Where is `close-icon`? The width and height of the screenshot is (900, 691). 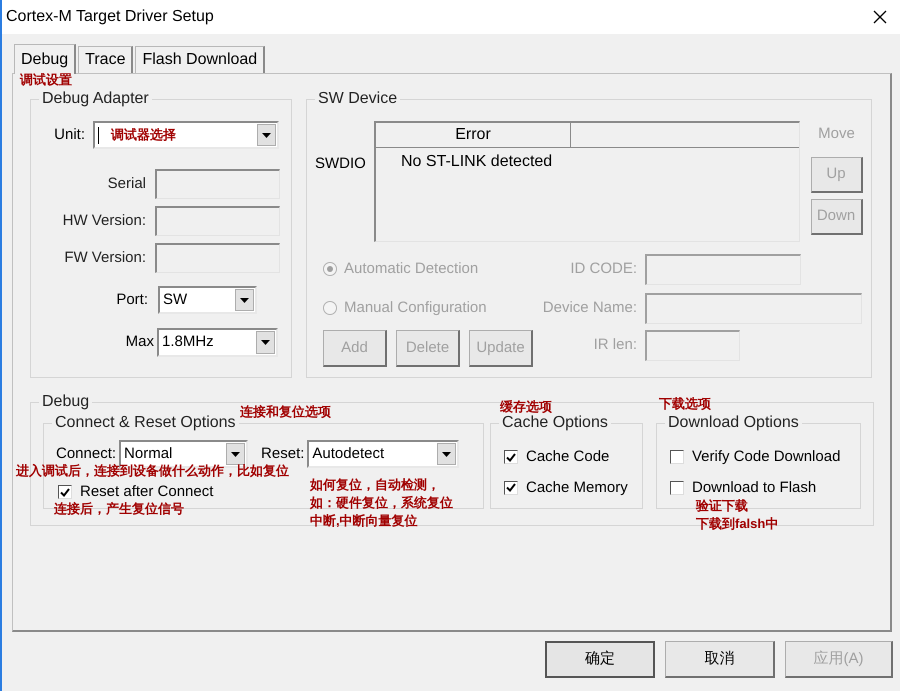
close-icon is located at coordinates (880, 17).